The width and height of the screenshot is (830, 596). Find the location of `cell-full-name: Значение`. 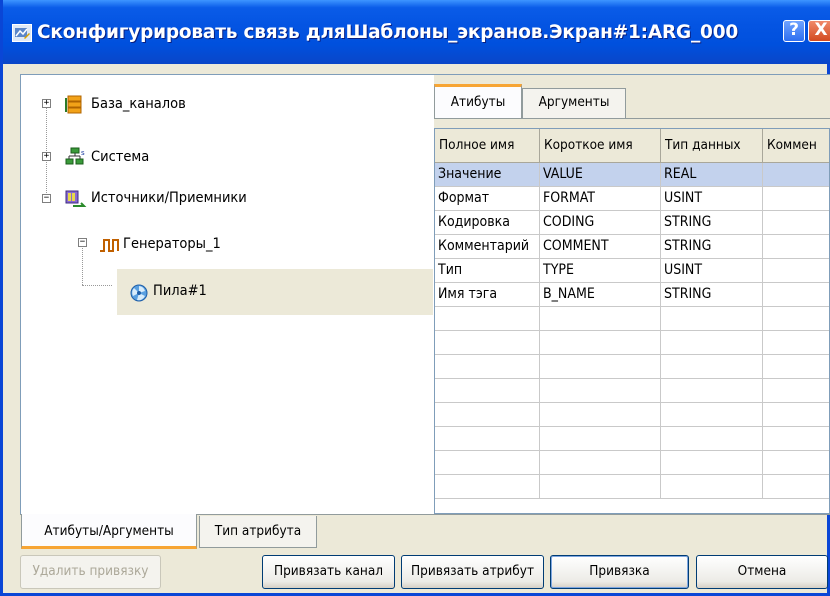

cell-full-name: Значение is located at coordinates (487, 175).